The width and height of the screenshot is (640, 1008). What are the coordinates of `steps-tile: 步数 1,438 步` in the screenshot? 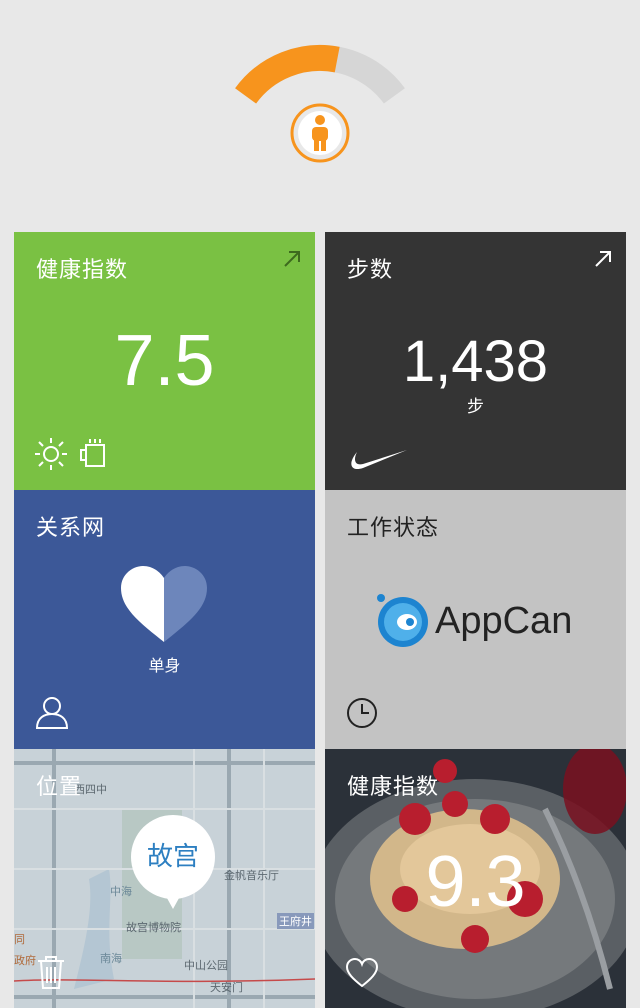 It's located at (475, 361).